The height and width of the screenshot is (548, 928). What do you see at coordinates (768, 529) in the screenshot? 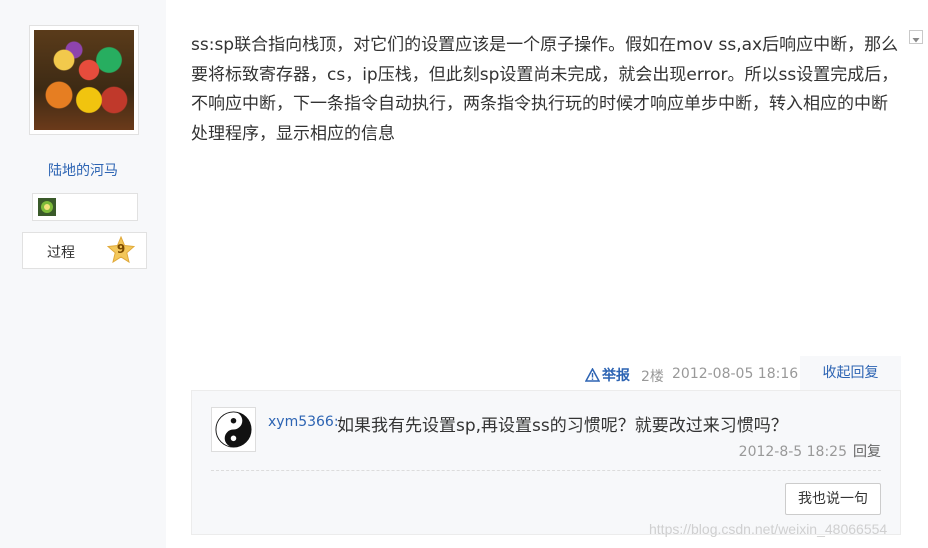
I see `watermark: https://blog.csdn.net/weixin_48066554` at bounding box center [768, 529].